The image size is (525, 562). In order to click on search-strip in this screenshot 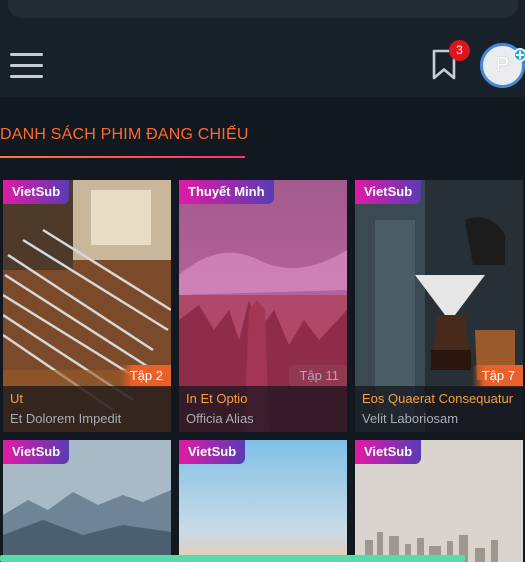, I will do `click(262, 16)`.